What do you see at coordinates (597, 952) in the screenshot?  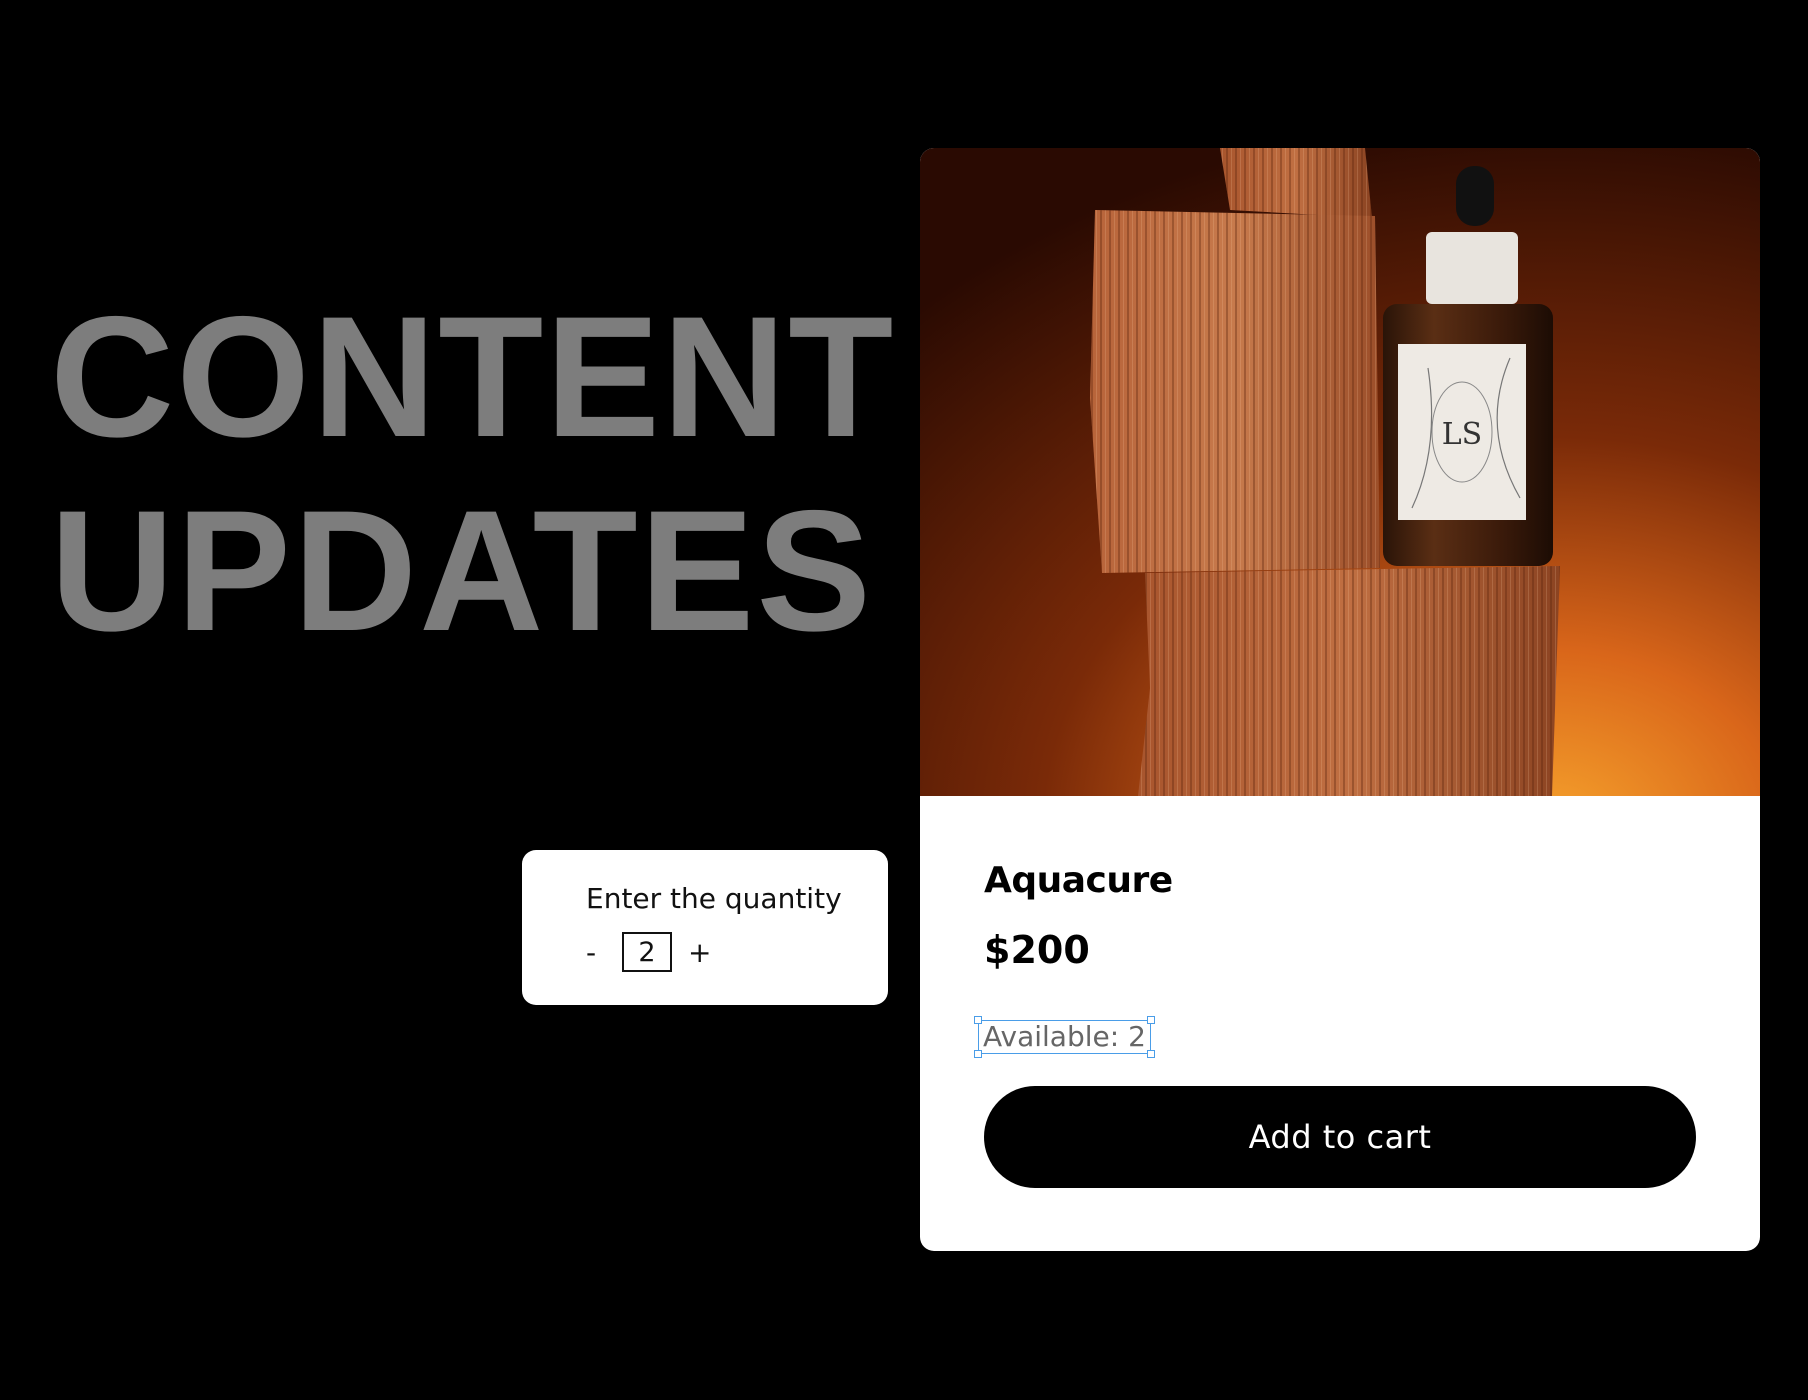 I see `decrement-button: -` at bounding box center [597, 952].